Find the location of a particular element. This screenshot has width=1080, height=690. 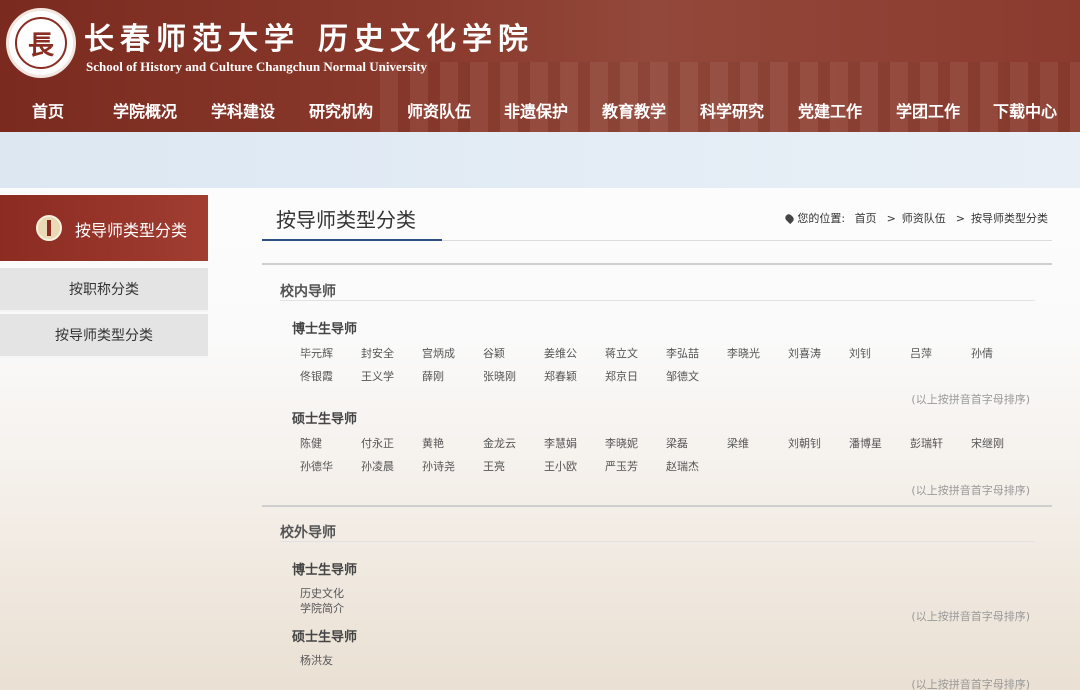

name-entry: 佟银霞 is located at coordinates (316, 376).